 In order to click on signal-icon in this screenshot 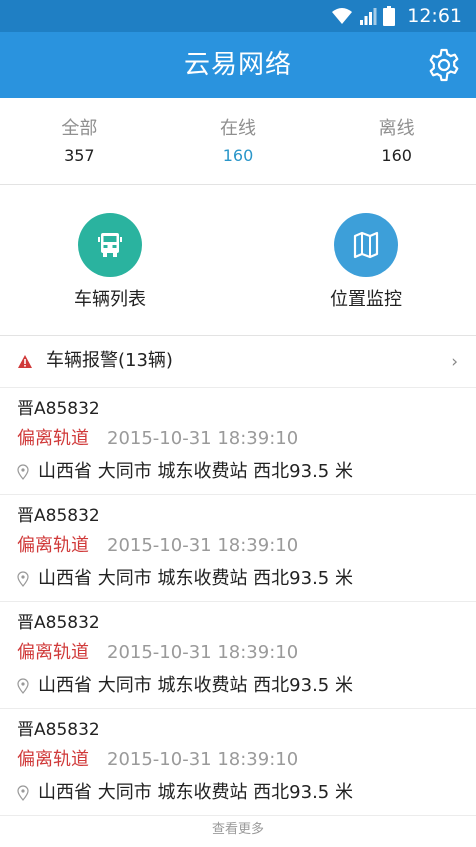, I will do `click(368, 16)`.